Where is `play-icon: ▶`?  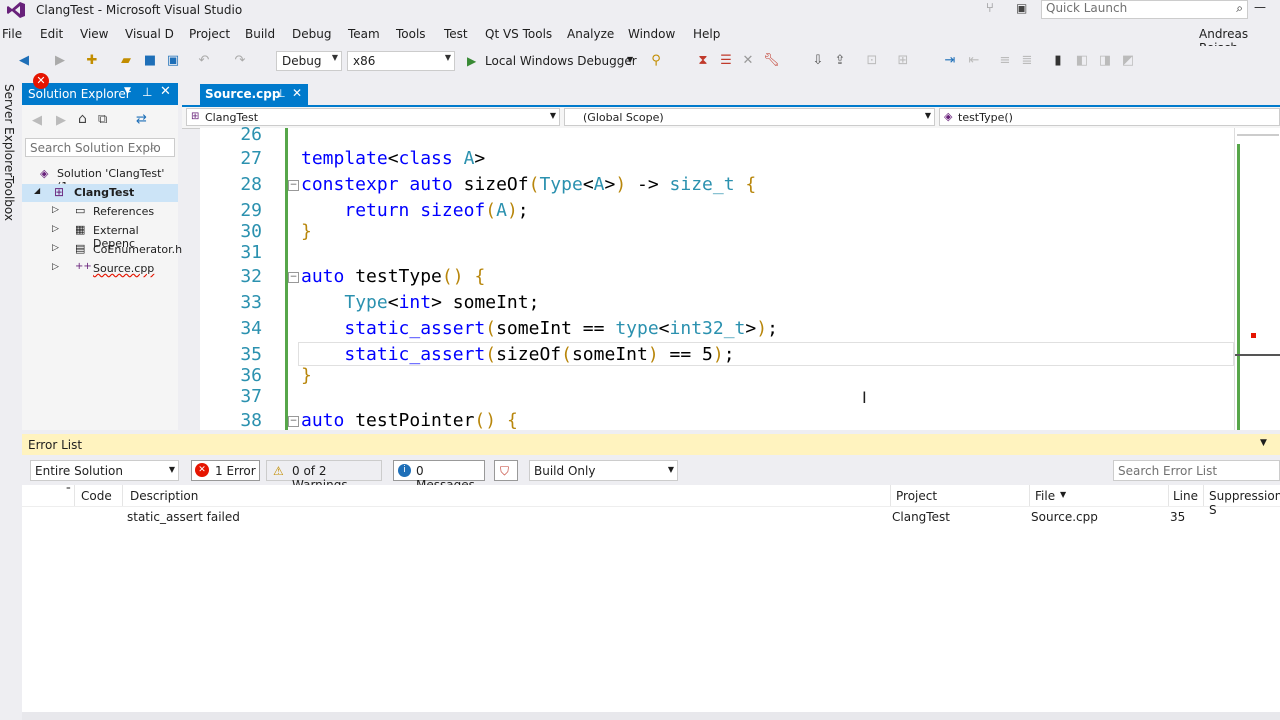
play-icon: ▶ is located at coordinates (471, 61).